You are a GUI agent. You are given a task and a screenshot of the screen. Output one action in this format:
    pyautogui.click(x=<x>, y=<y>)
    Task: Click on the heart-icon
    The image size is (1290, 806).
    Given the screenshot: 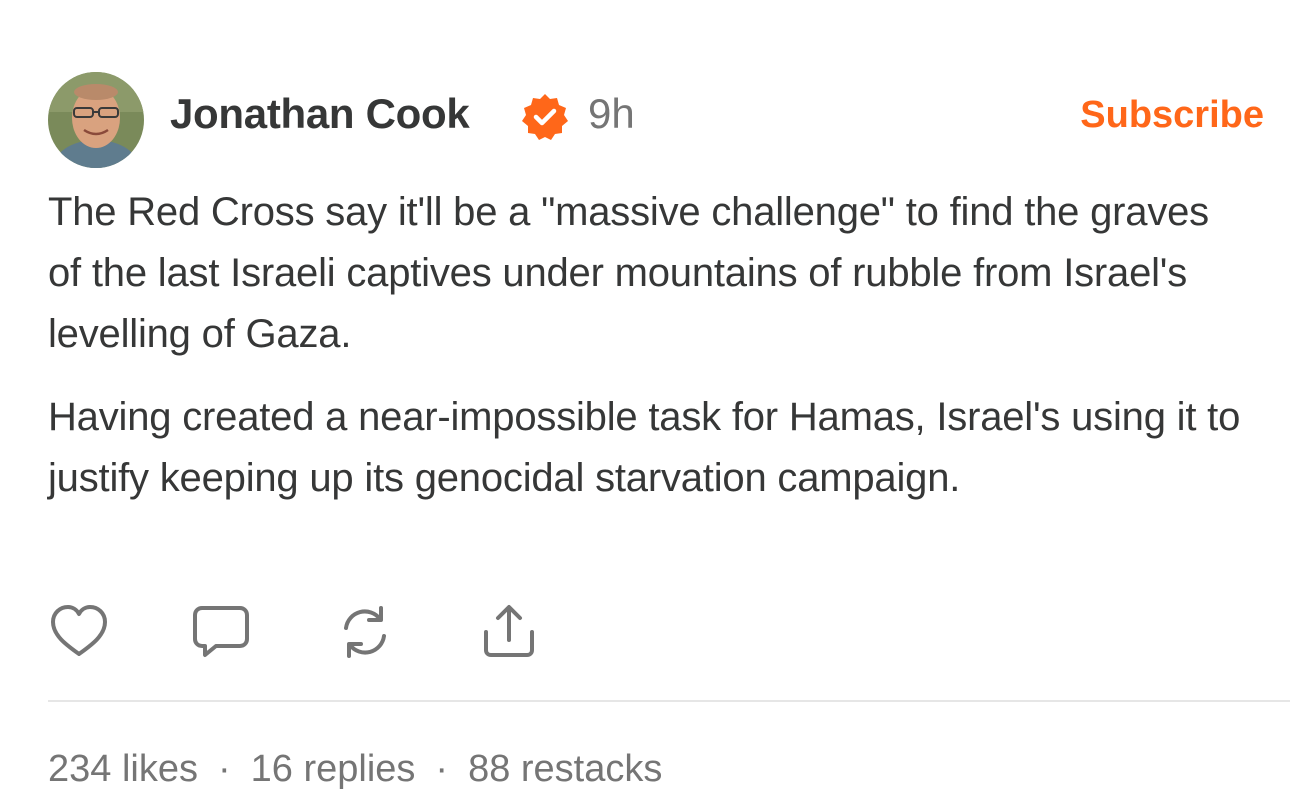 What is the action you would take?
    pyautogui.click(x=79, y=632)
    